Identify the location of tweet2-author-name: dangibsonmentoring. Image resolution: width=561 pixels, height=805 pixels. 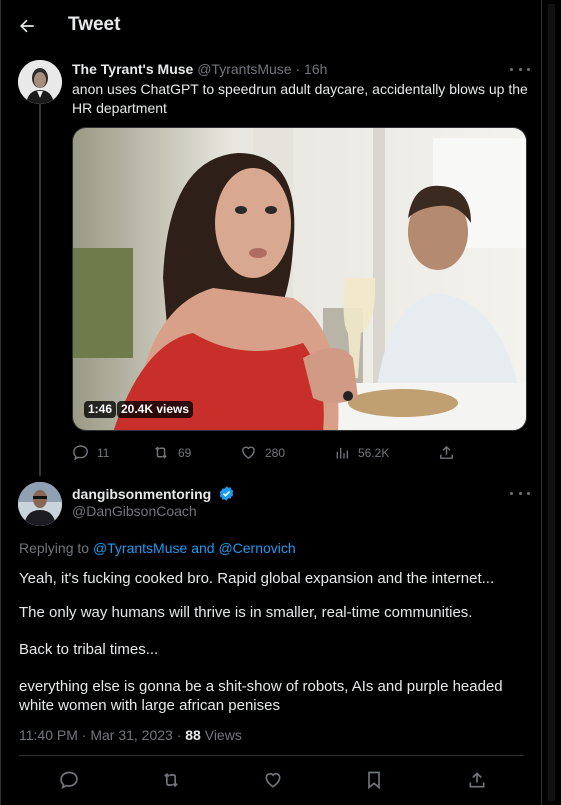
(141, 494).